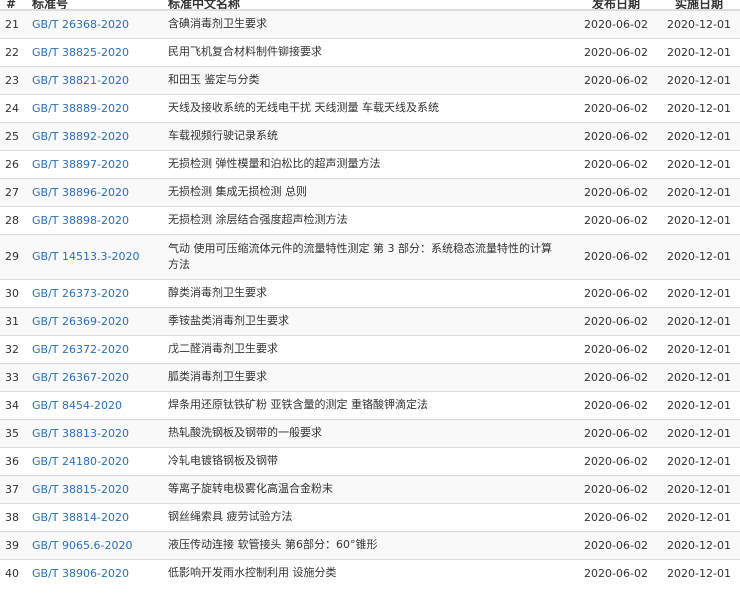 The height and width of the screenshot is (594, 740). I want to click on standard-code-cell: GB/T 38821-2020, so click(94, 79).